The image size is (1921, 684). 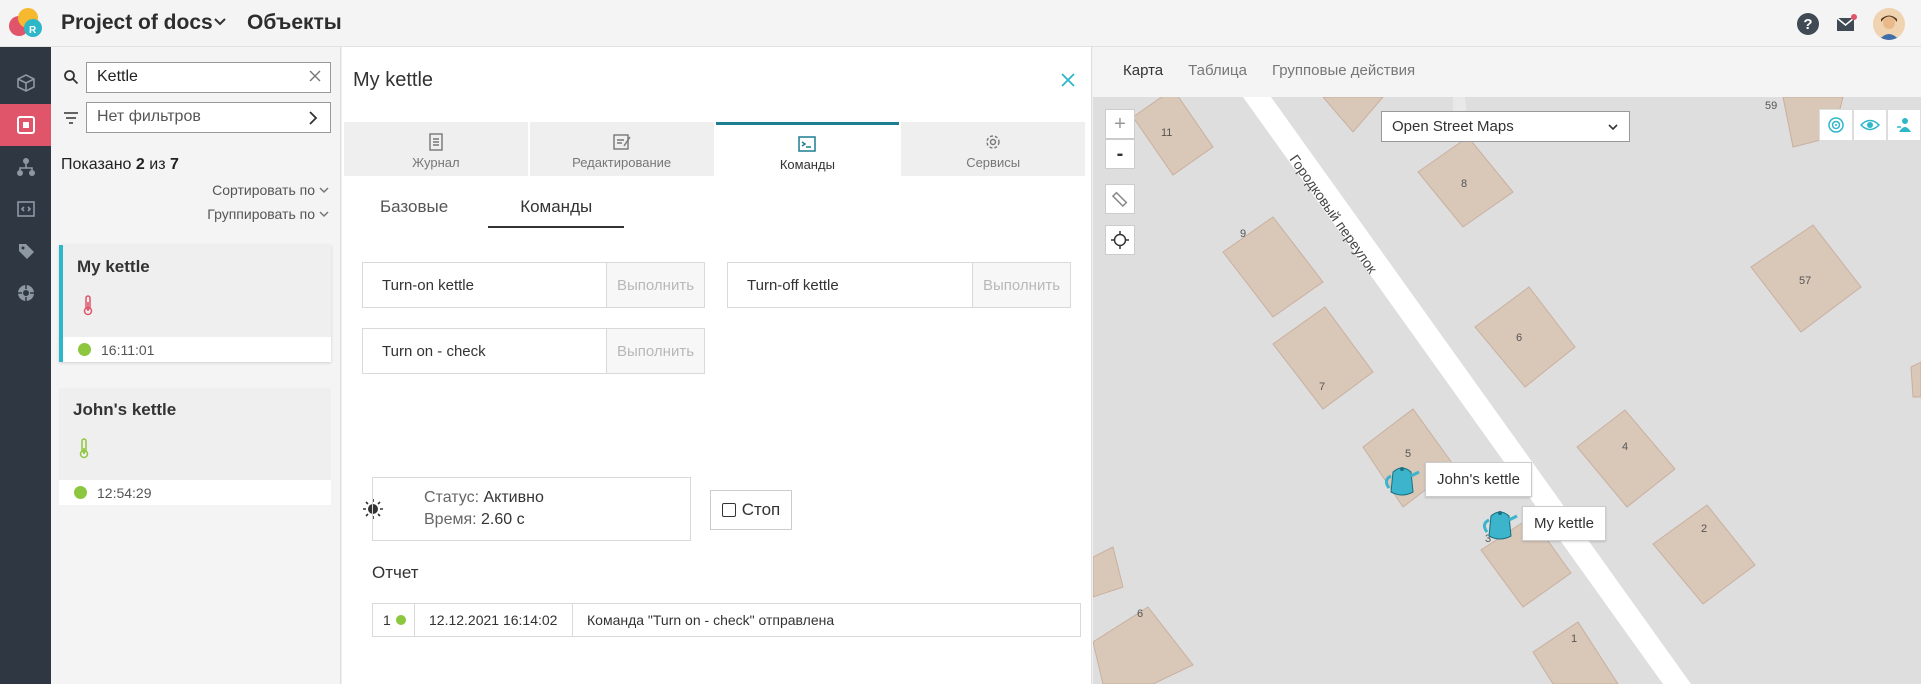 I want to click on shown-prefix: Показано, so click(x=96, y=164).